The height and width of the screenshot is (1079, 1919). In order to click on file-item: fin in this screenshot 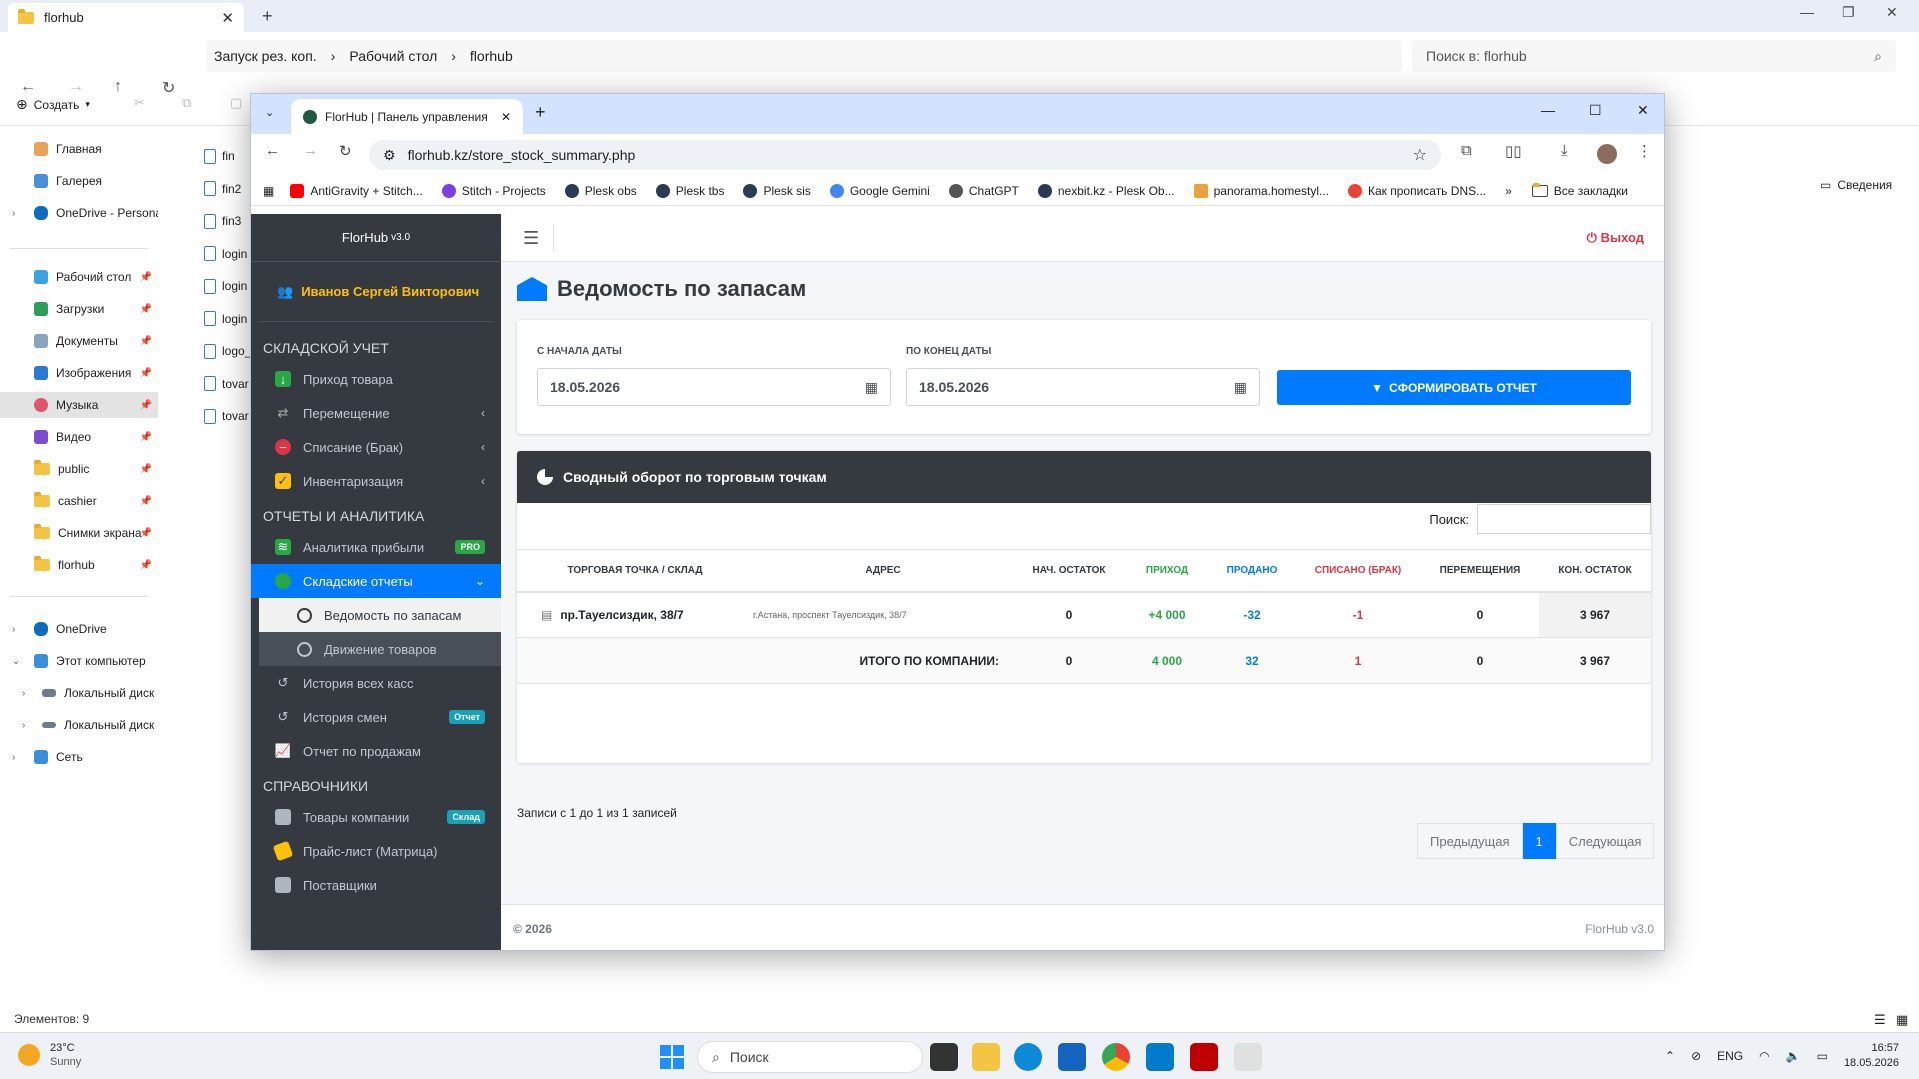, I will do `click(227, 156)`.